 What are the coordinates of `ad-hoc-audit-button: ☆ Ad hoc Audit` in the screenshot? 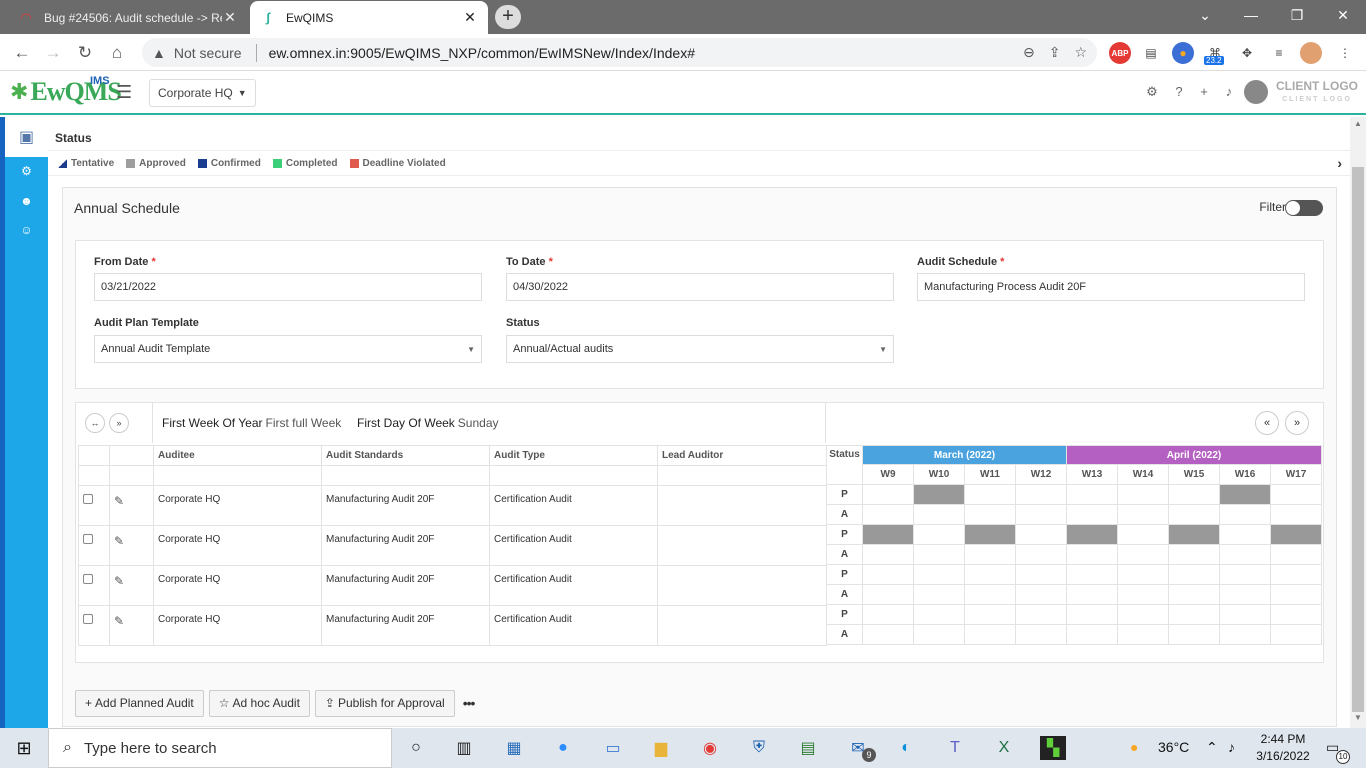 It's located at (259, 703).